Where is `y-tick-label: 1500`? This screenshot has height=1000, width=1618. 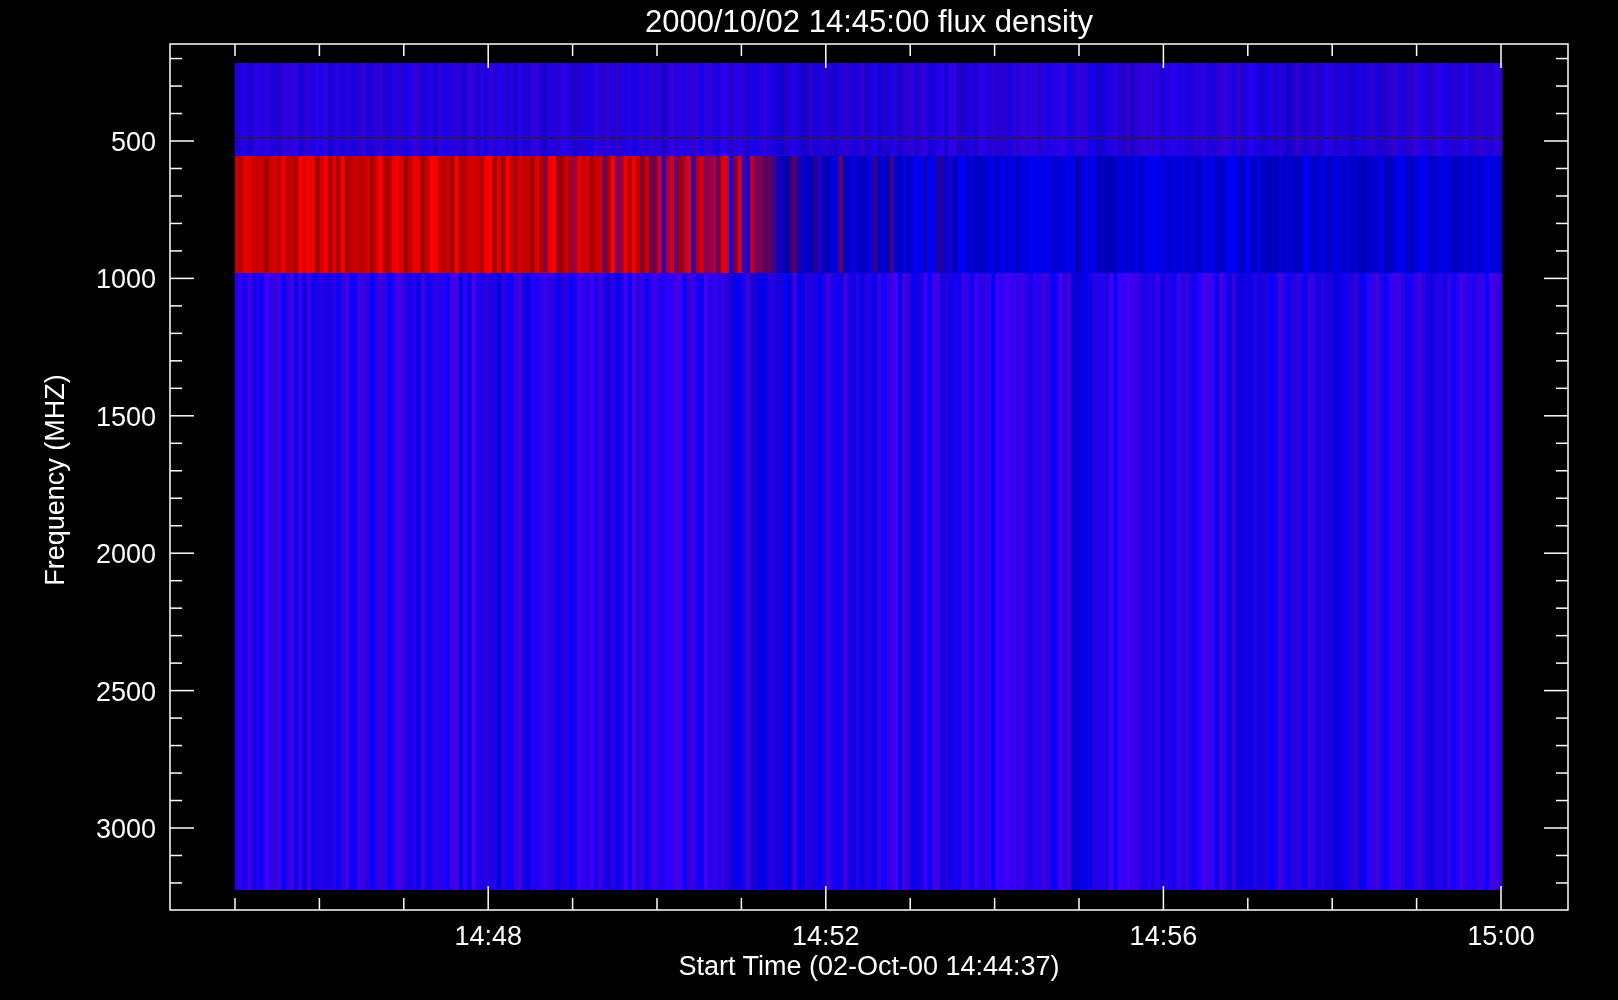
y-tick-label: 1500 is located at coordinates (125, 416).